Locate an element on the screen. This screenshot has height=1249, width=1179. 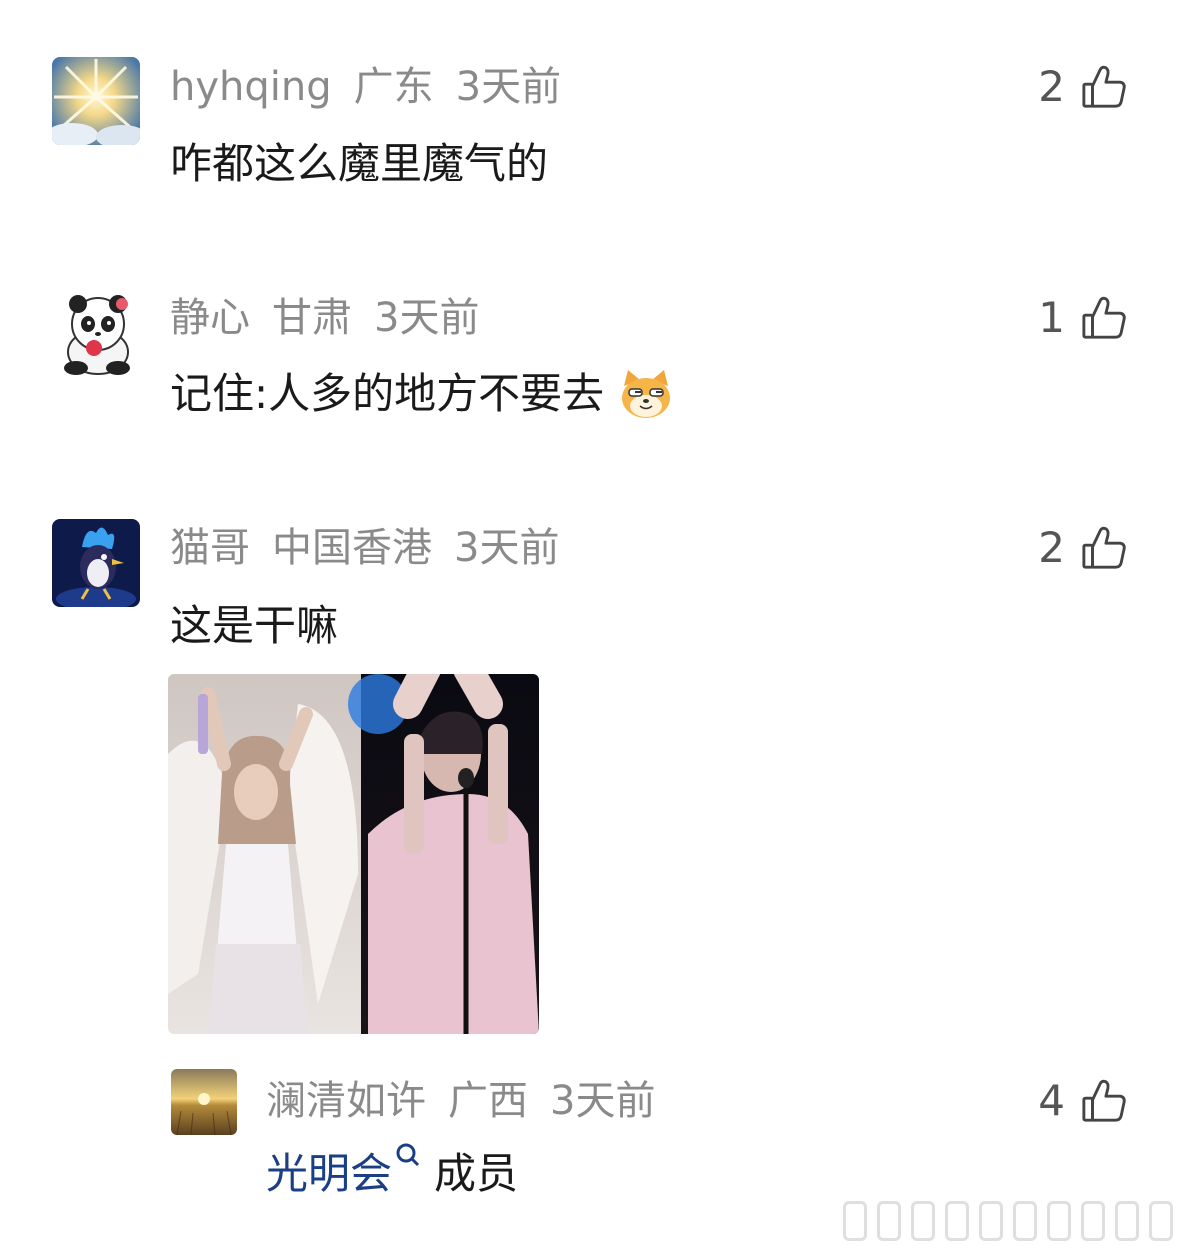
location: 广西 is located at coordinates (488, 1101).